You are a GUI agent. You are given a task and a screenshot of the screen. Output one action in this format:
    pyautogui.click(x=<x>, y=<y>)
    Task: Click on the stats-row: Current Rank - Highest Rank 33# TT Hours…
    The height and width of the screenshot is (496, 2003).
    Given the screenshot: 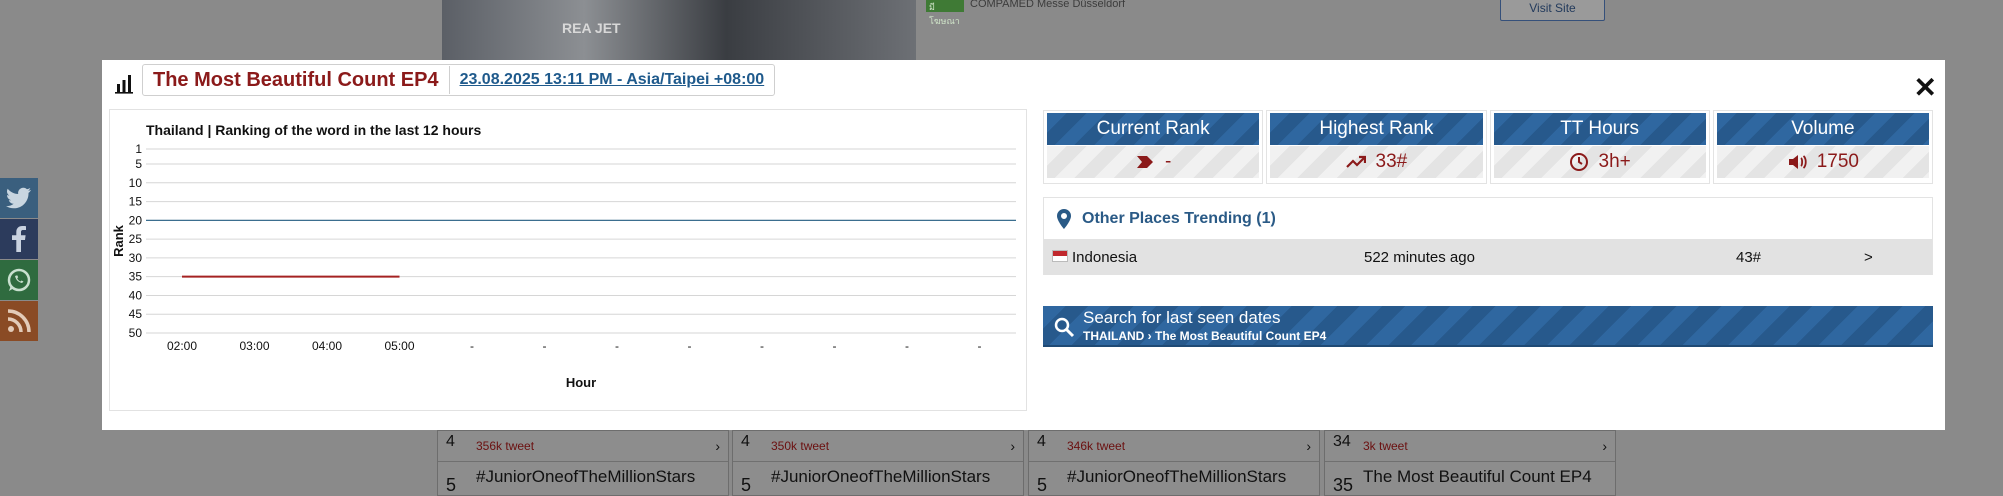 What is the action you would take?
    pyautogui.click(x=1488, y=147)
    